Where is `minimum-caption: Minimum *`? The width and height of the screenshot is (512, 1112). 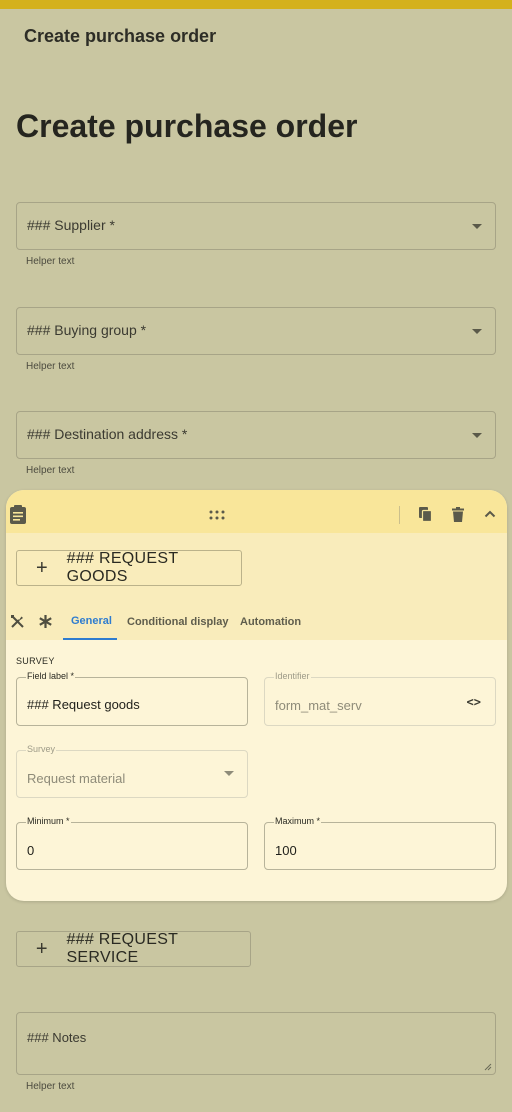 minimum-caption: Minimum * is located at coordinates (48, 821).